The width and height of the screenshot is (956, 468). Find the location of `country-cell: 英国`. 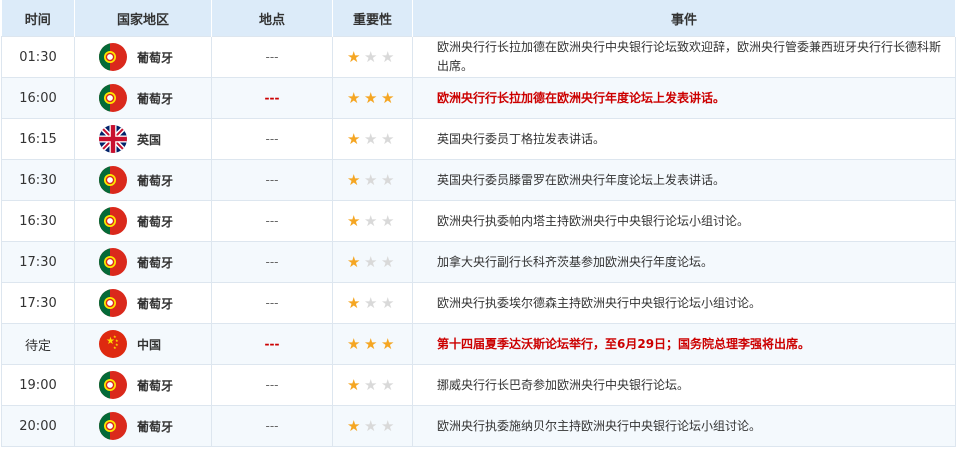

country-cell: 英国 is located at coordinates (143, 139).